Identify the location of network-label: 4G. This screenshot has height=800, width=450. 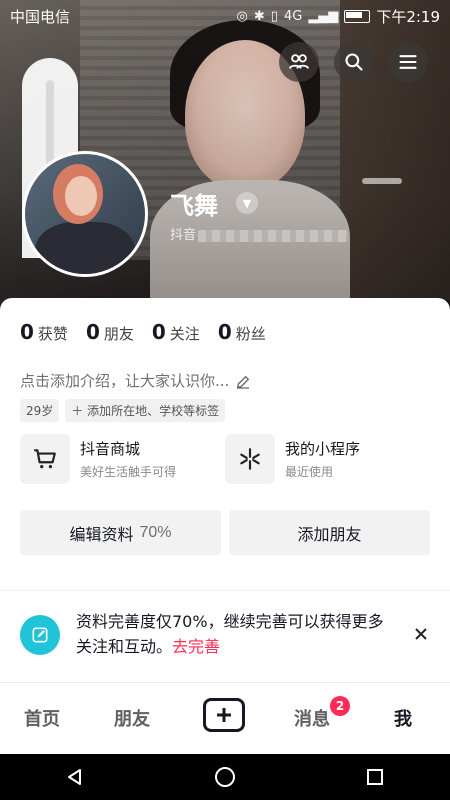
(293, 16).